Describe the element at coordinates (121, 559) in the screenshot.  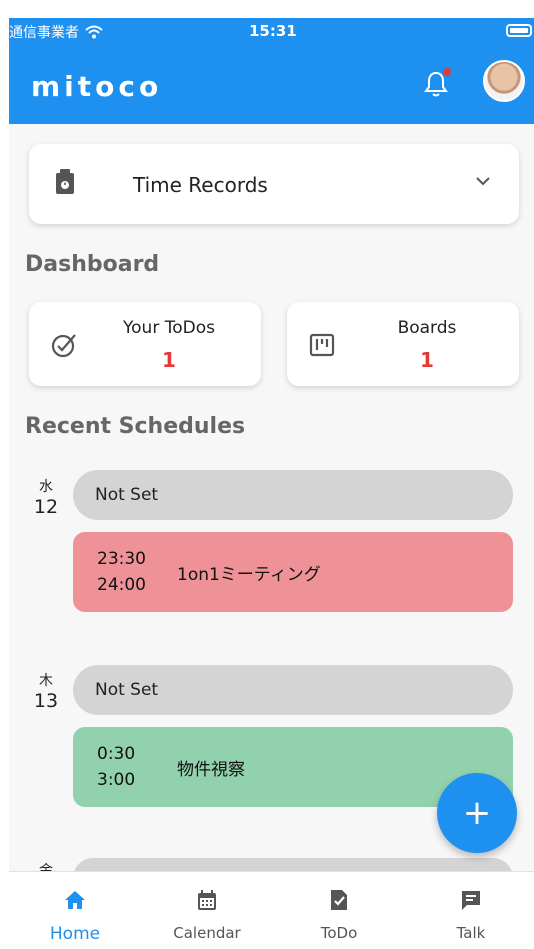
I see `event-start: 23:30` at that location.